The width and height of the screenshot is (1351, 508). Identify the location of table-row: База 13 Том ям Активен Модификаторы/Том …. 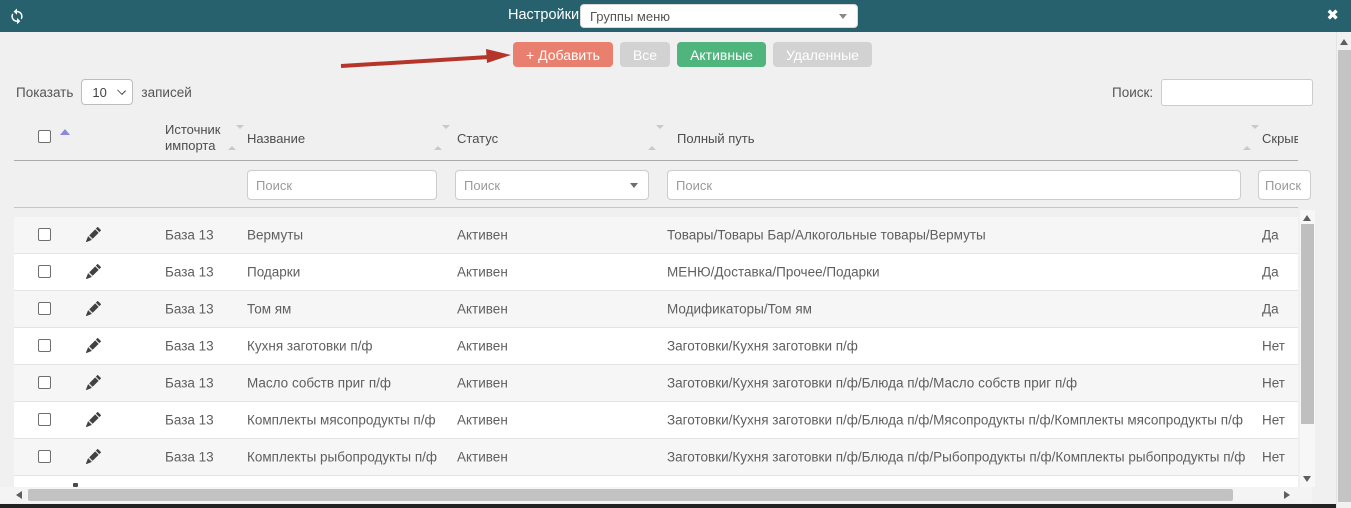
(656, 309).